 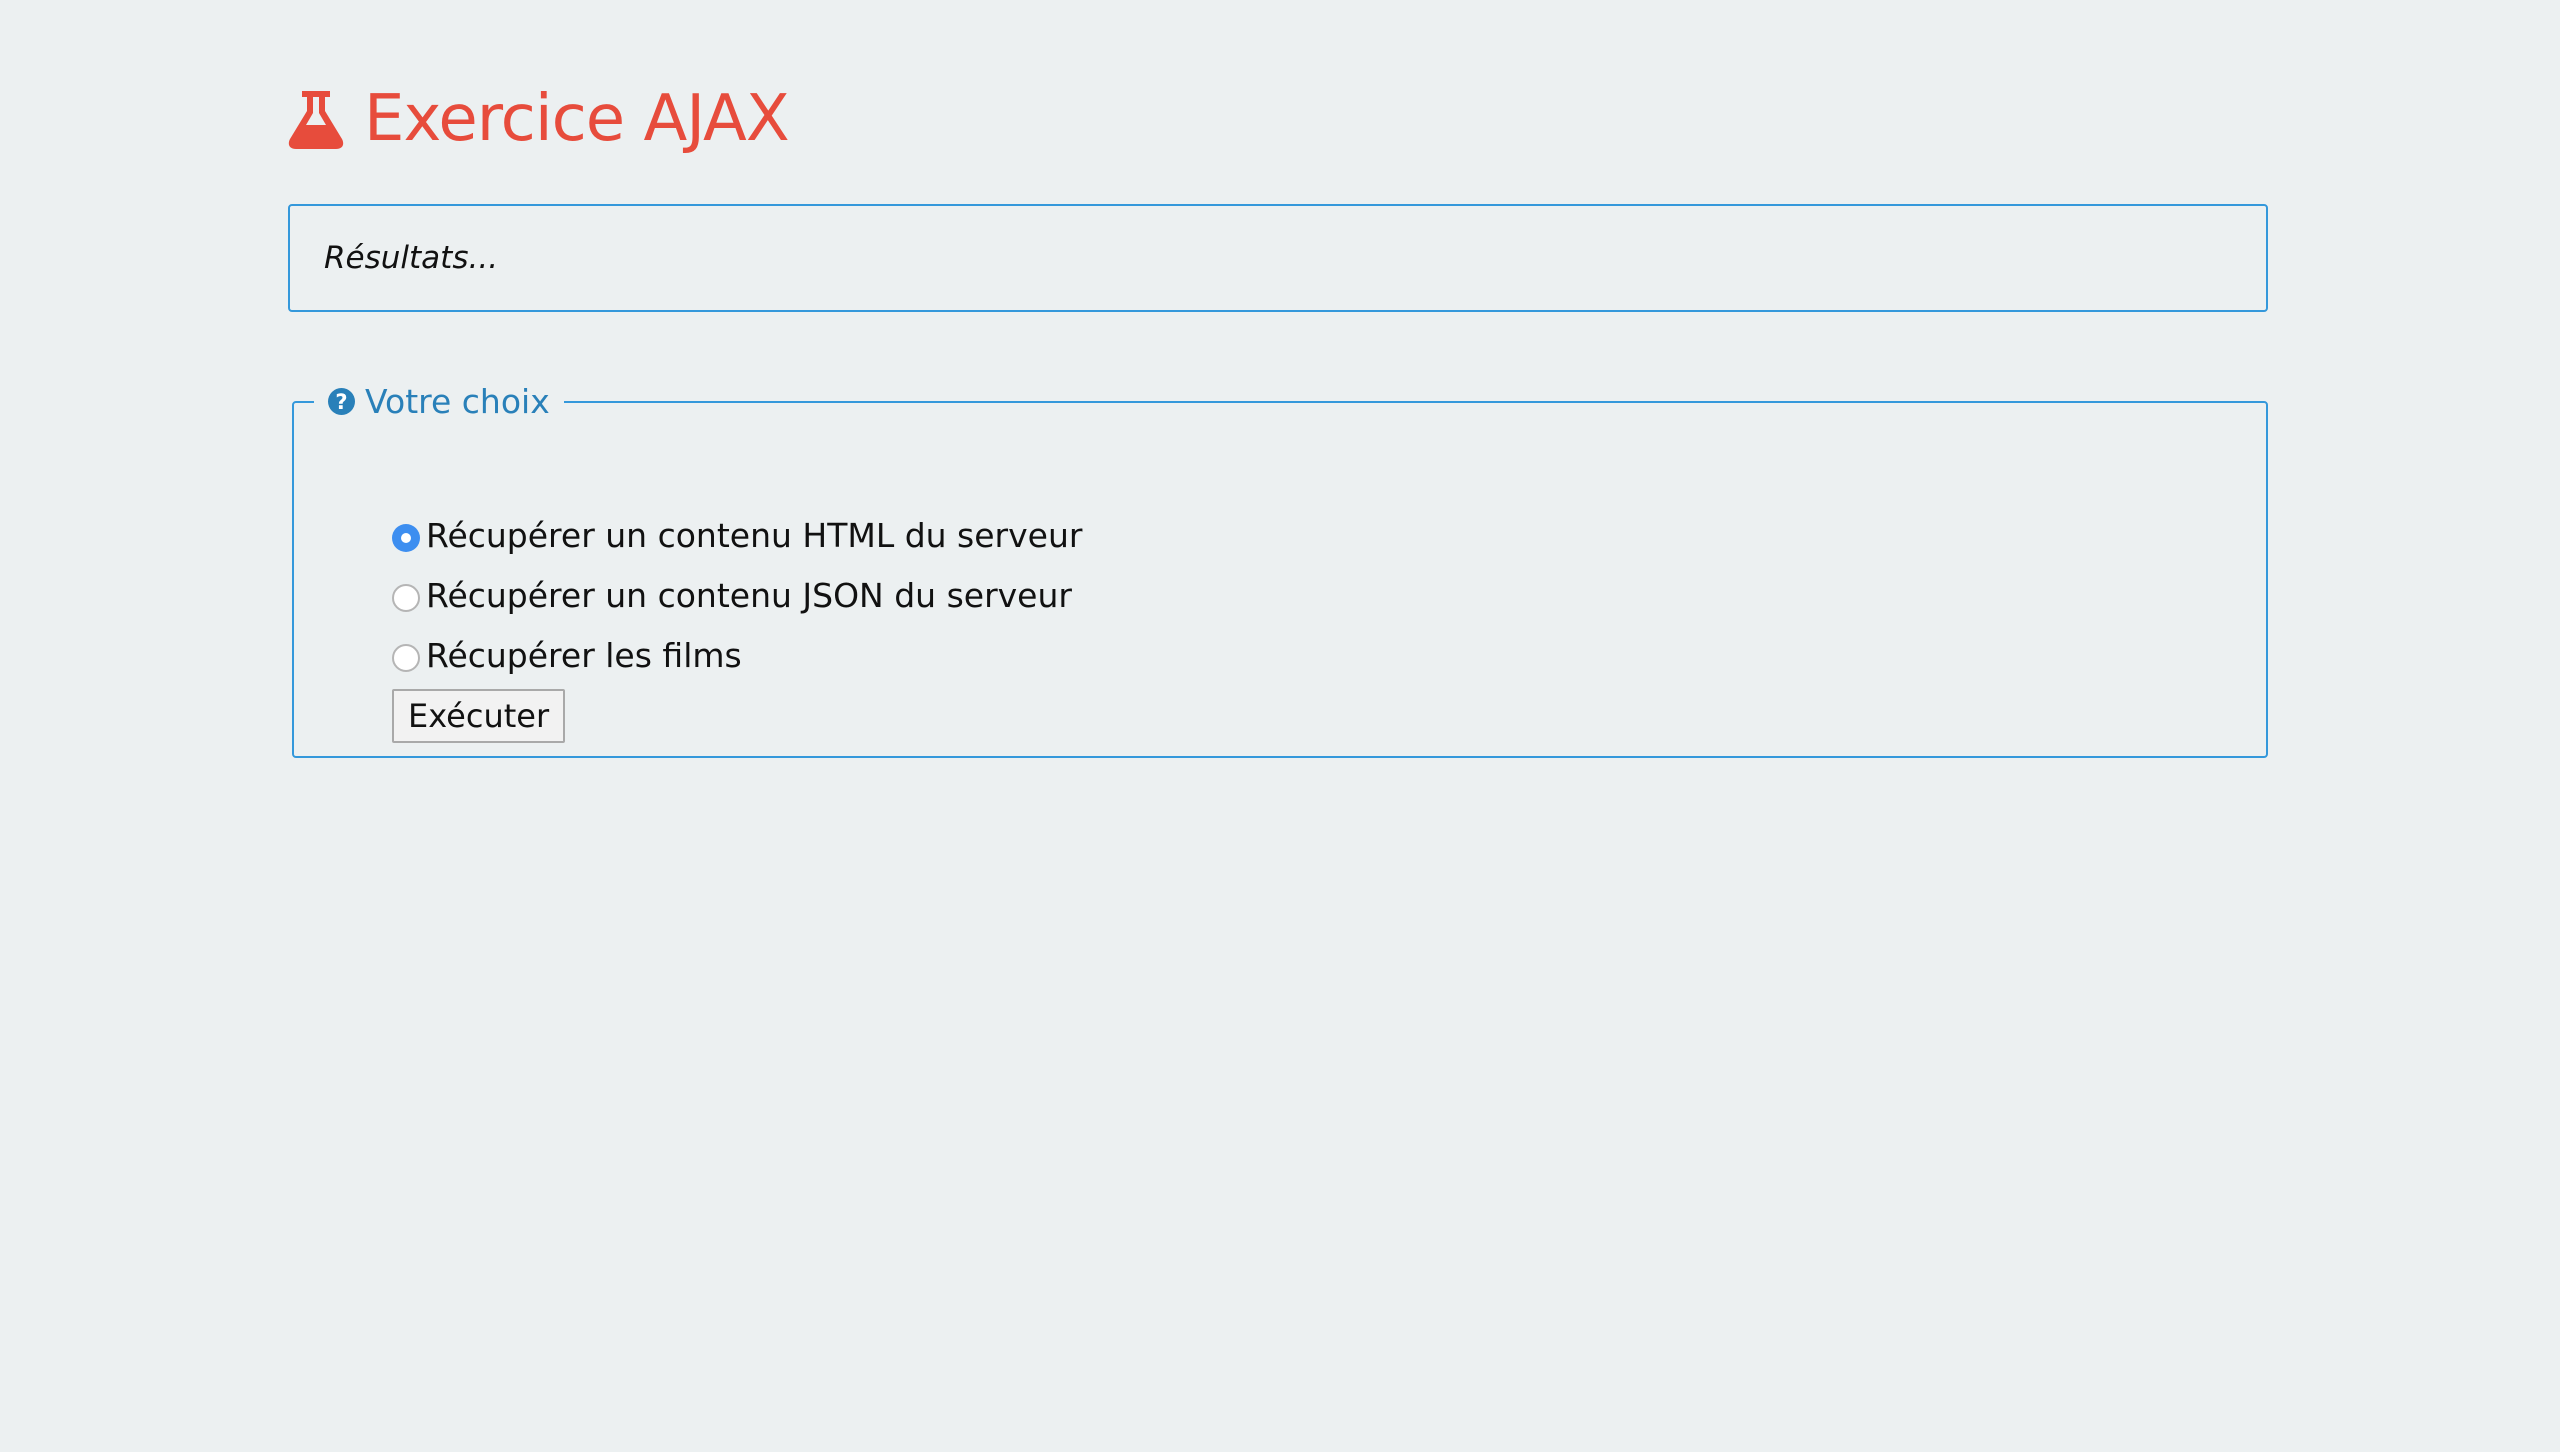 I want to click on option-json-label: Récupérer un contenu JSON du serveur, so click(x=749, y=595).